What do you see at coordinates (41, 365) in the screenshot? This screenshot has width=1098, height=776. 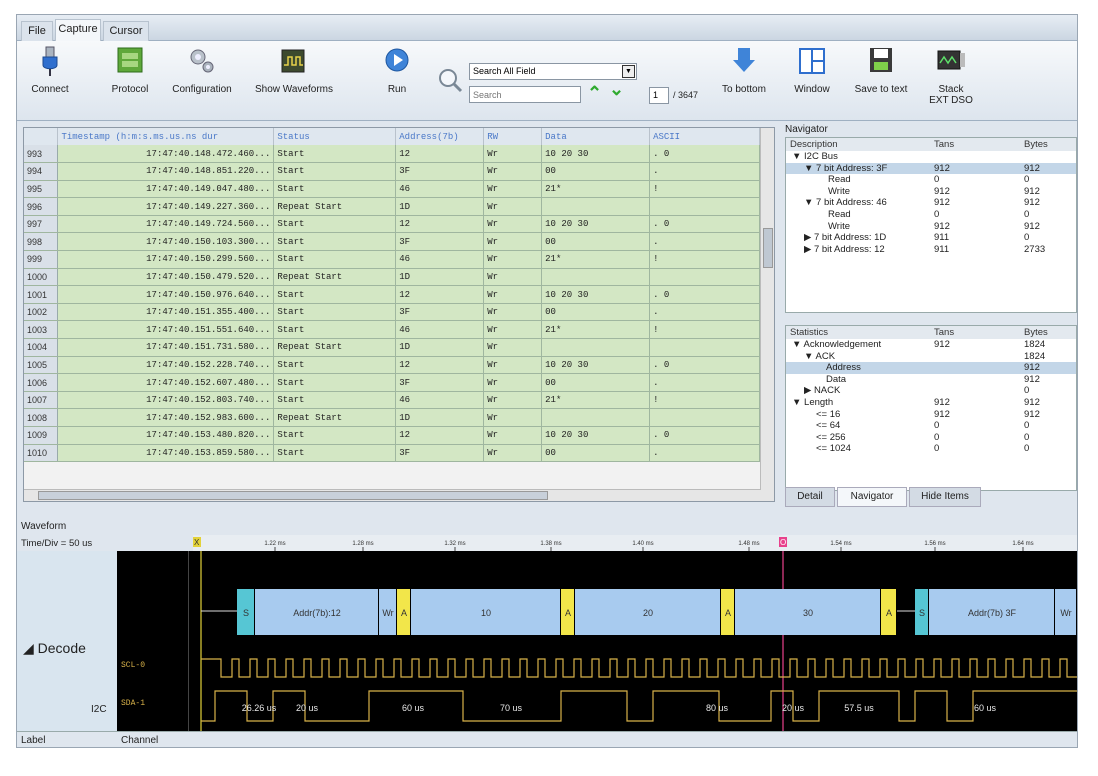 I see `row-number: 1005` at bounding box center [41, 365].